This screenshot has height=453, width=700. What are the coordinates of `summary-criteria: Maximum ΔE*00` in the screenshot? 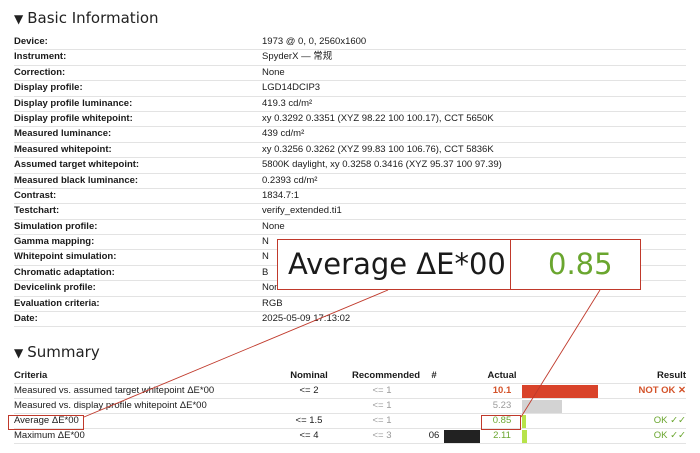 It's located at (49, 435).